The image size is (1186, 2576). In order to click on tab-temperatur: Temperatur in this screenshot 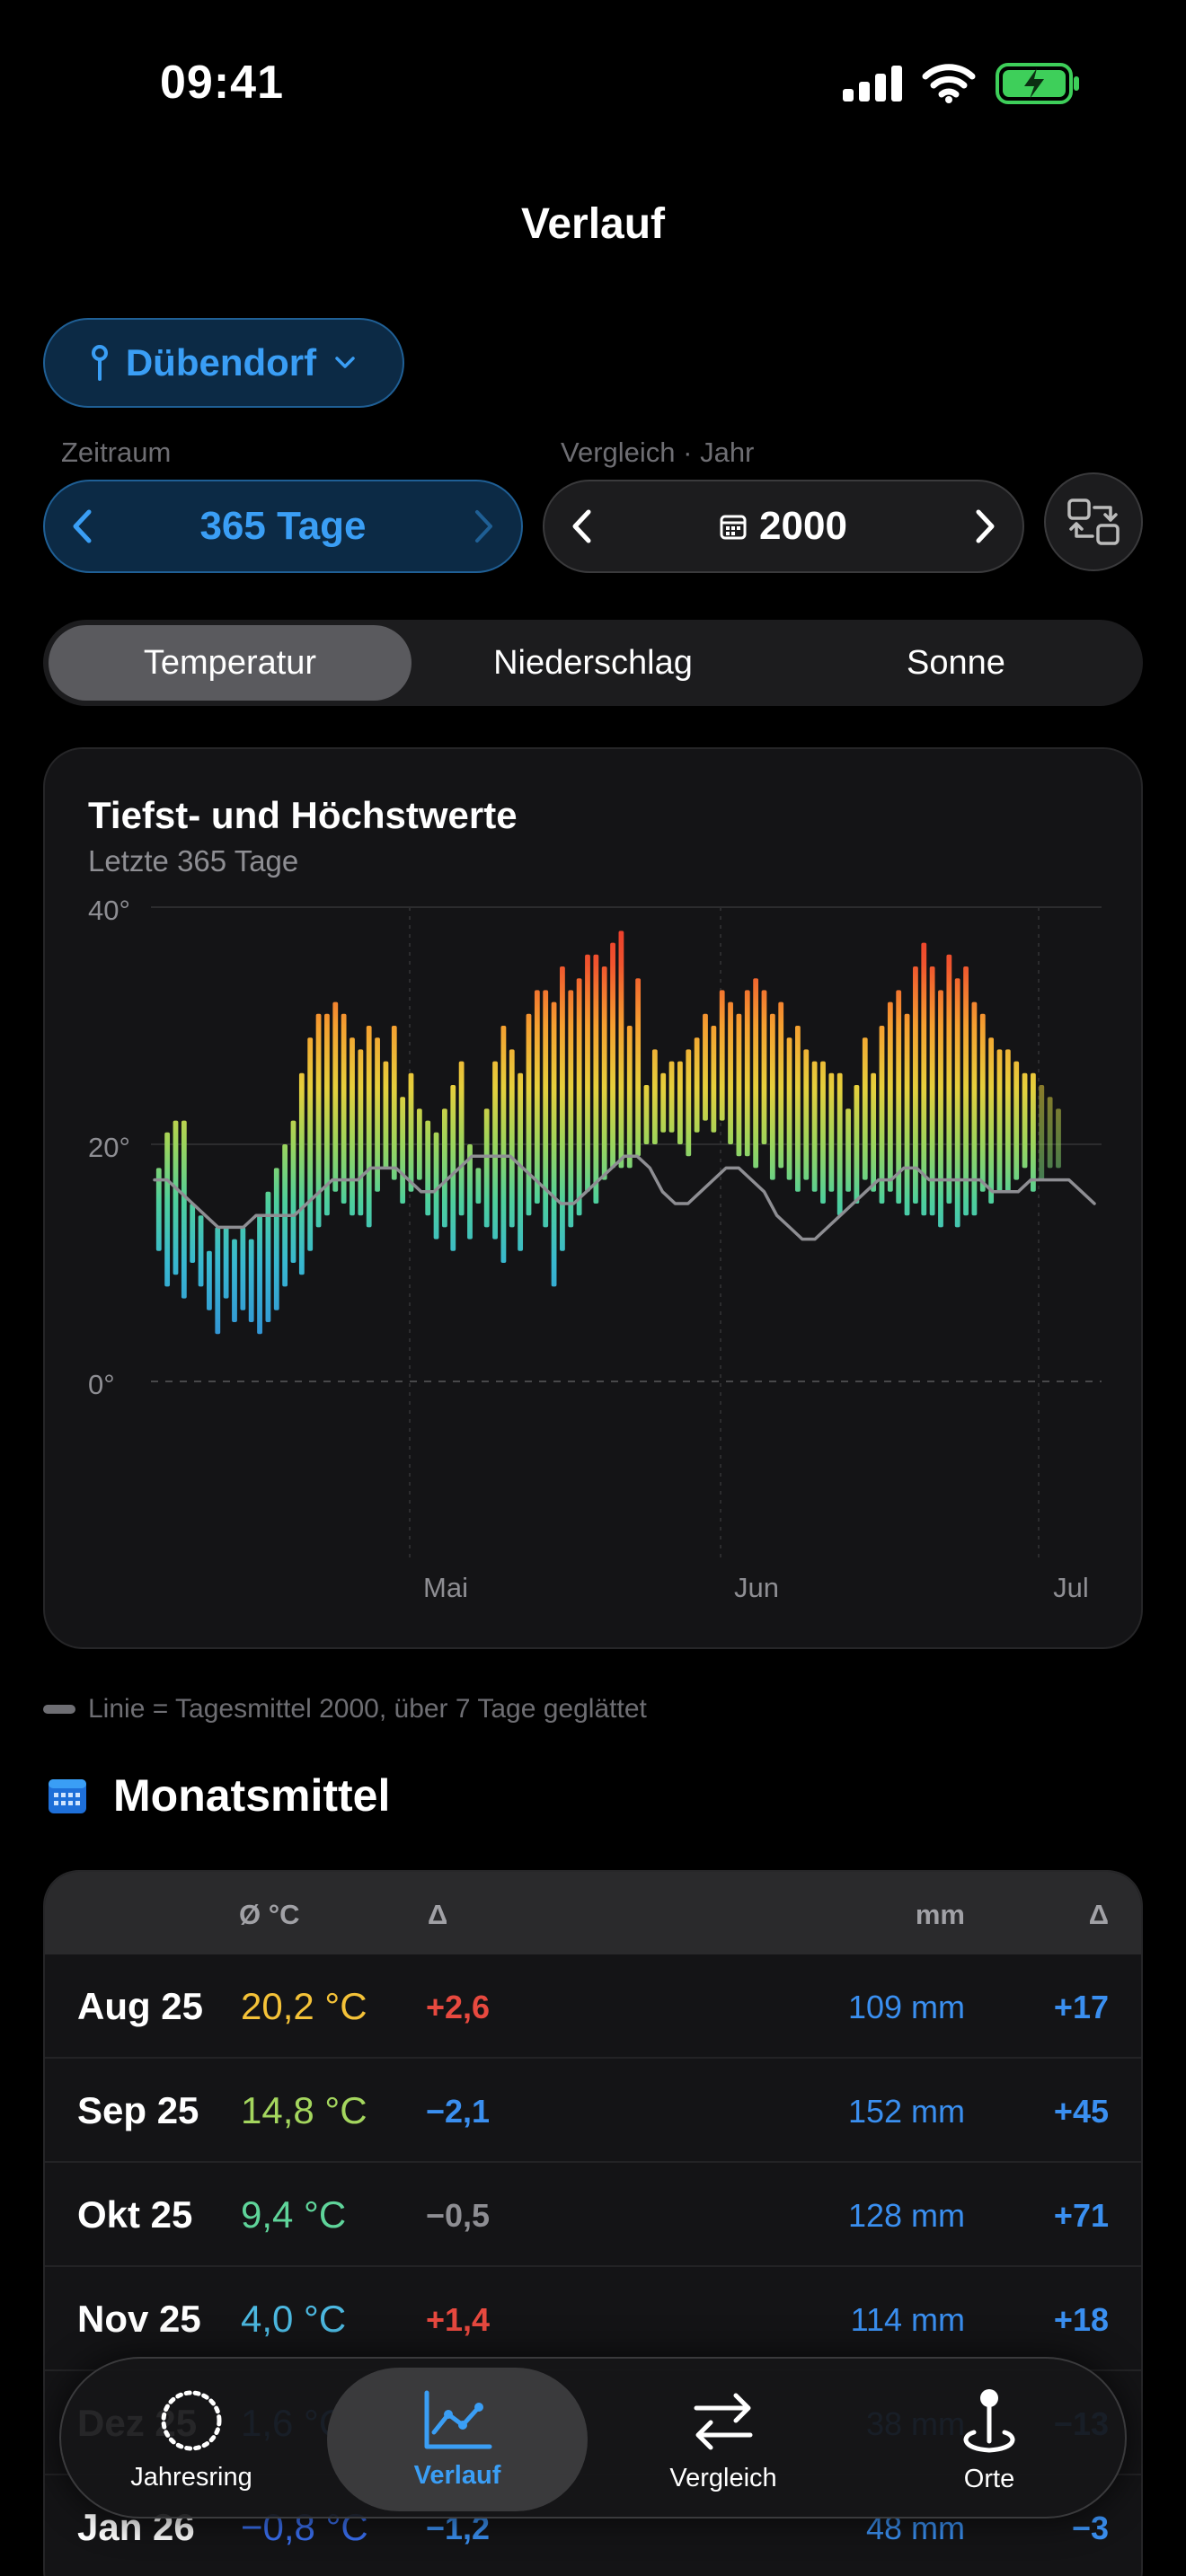, I will do `click(230, 663)`.